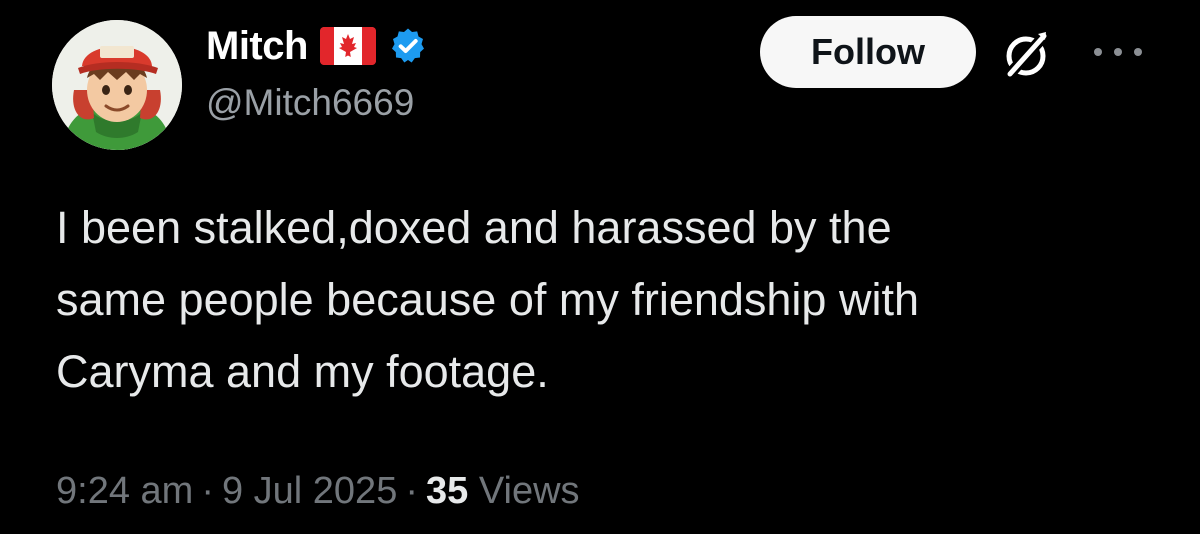 The width and height of the screenshot is (1200, 534). Describe the element at coordinates (257, 46) in the screenshot. I see `author-display-name: Mitch` at that location.